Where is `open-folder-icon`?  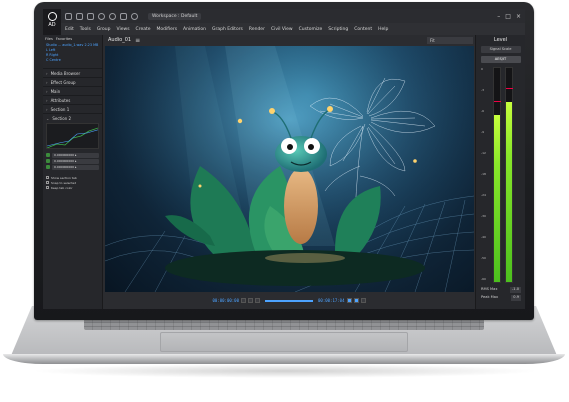
open-folder-icon is located at coordinates (79, 16).